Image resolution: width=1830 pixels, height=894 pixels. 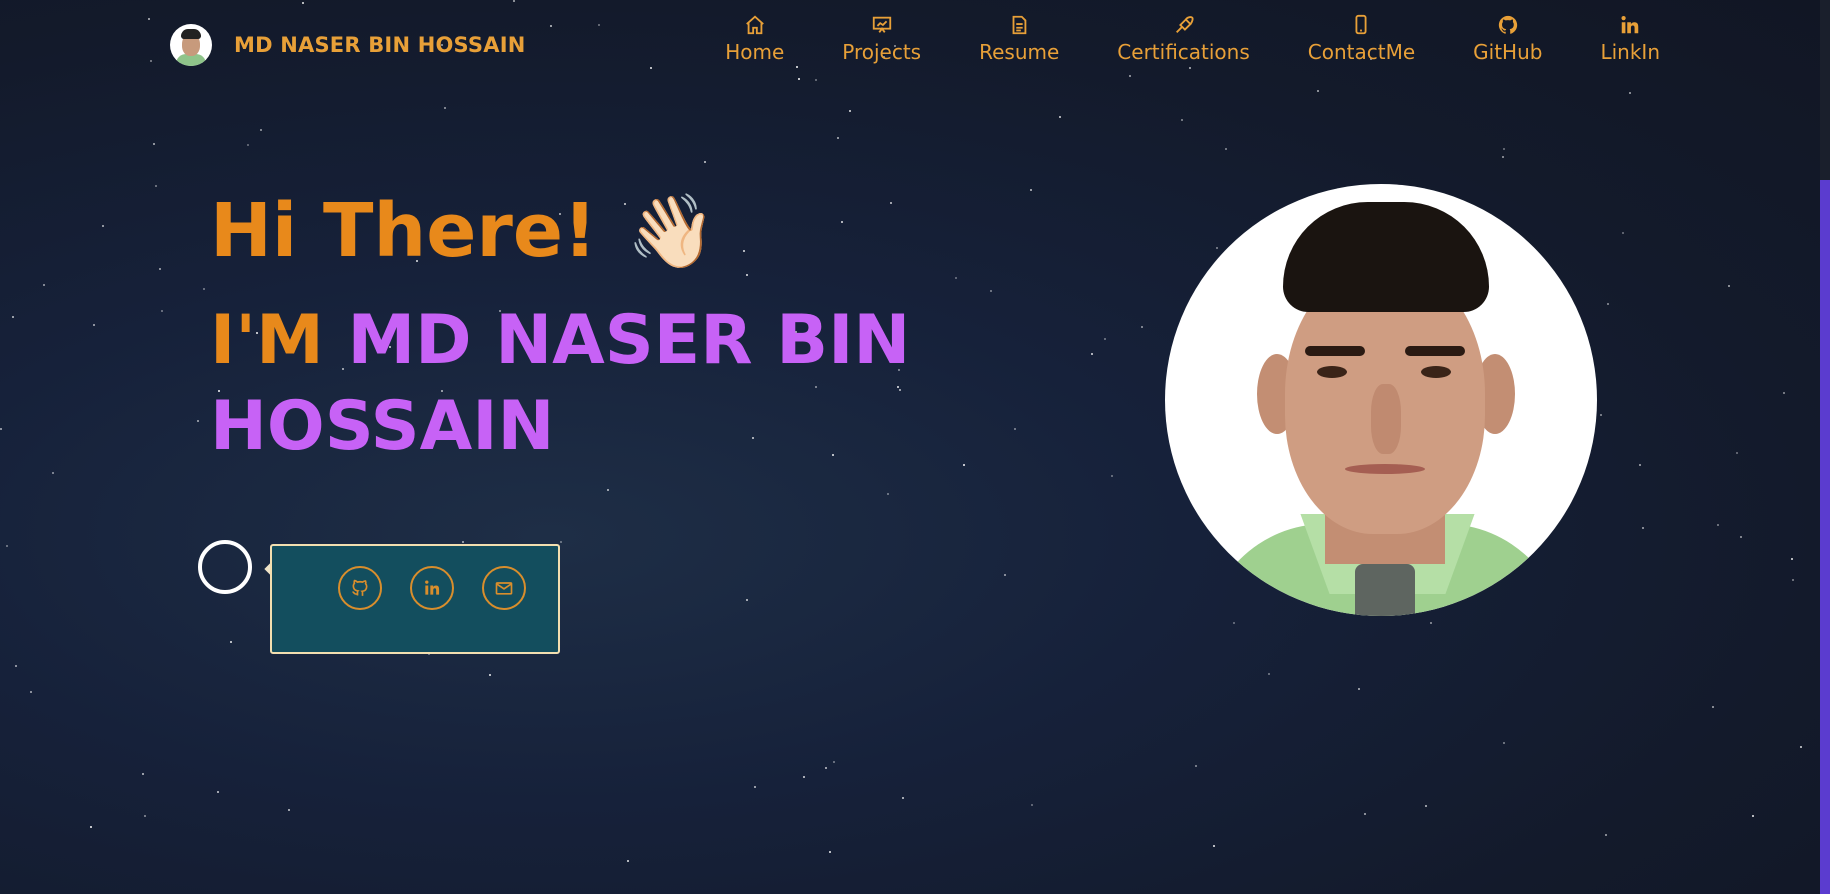 I want to click on nav-label-resume: Resume, so click(x=1019, y=52).